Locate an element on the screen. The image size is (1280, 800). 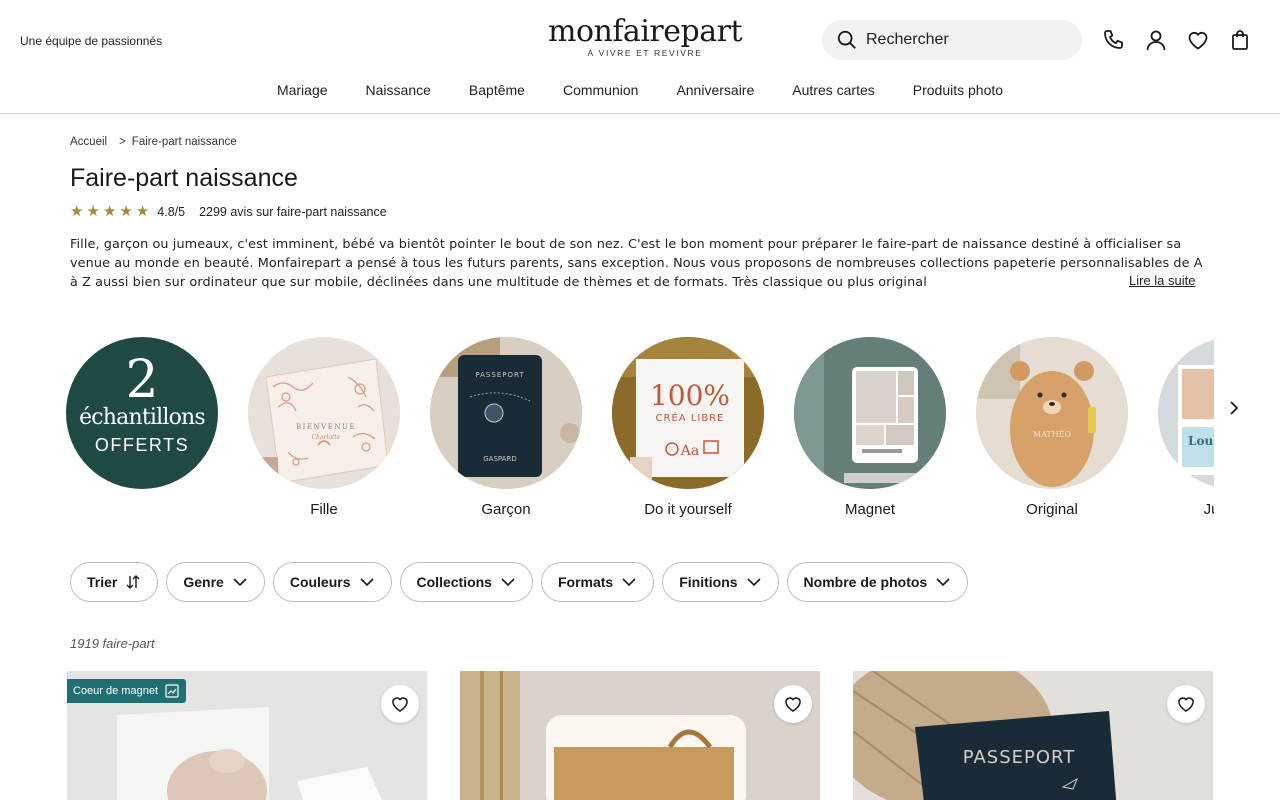
filter-nombre-de-photos: Nombre de photos is located at coordinates (877, 582).